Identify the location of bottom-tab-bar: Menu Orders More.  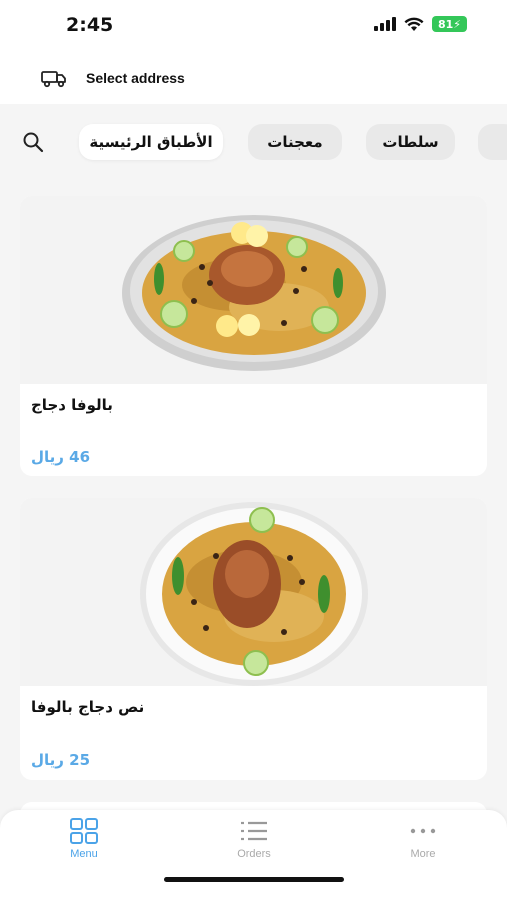
(253, 855).